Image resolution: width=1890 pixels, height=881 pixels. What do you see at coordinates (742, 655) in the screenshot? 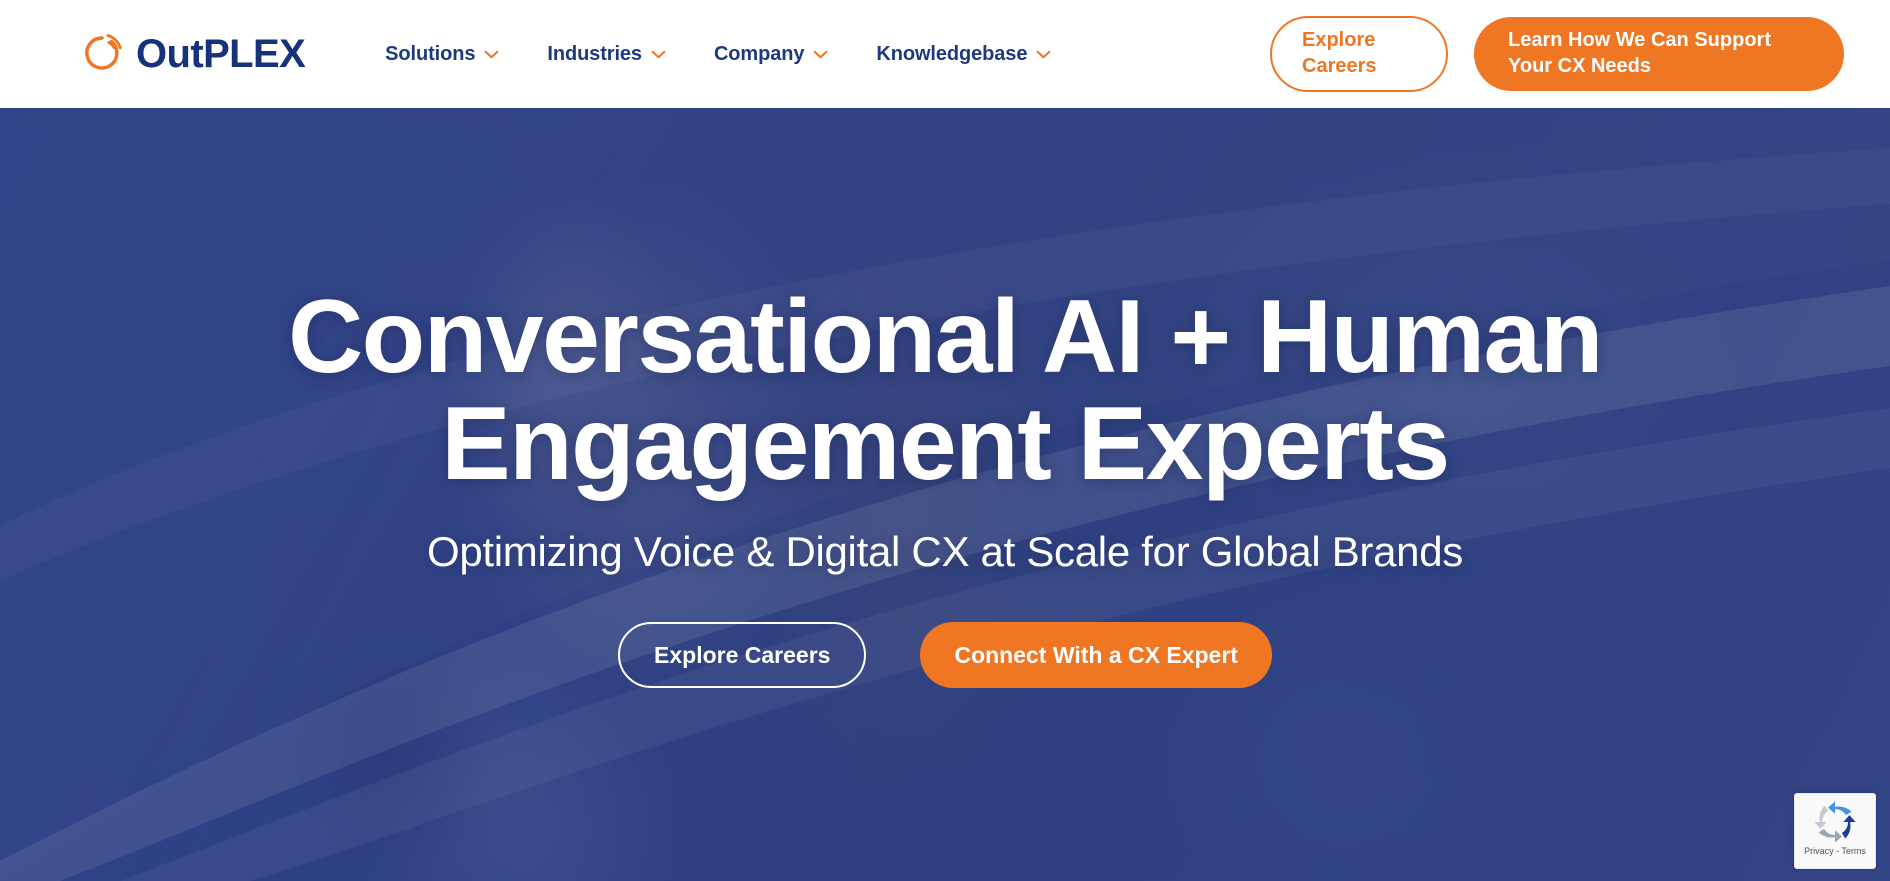
I see `hero-explore-careers-button: Explore Careers` at bounding box center [742, 655].